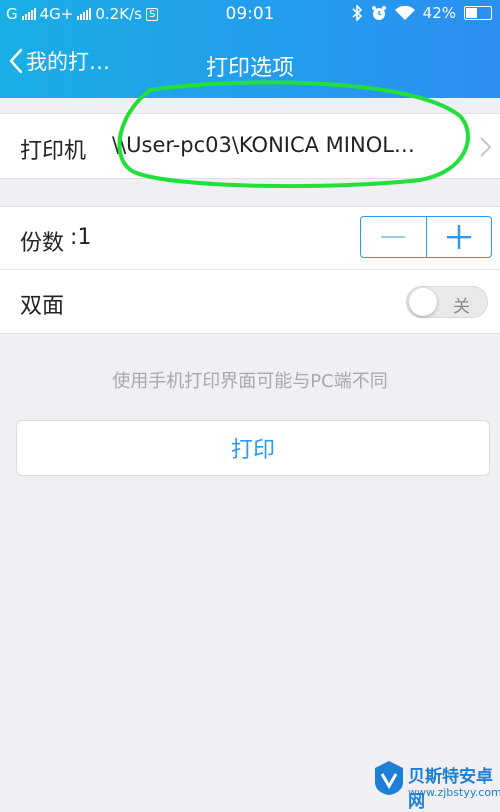 This screenshot has height=812, width=500. Describe the element at coordinates (454, 792) in the screenshot. I see `watermark-url: www.zjbstyy.com` at that location.